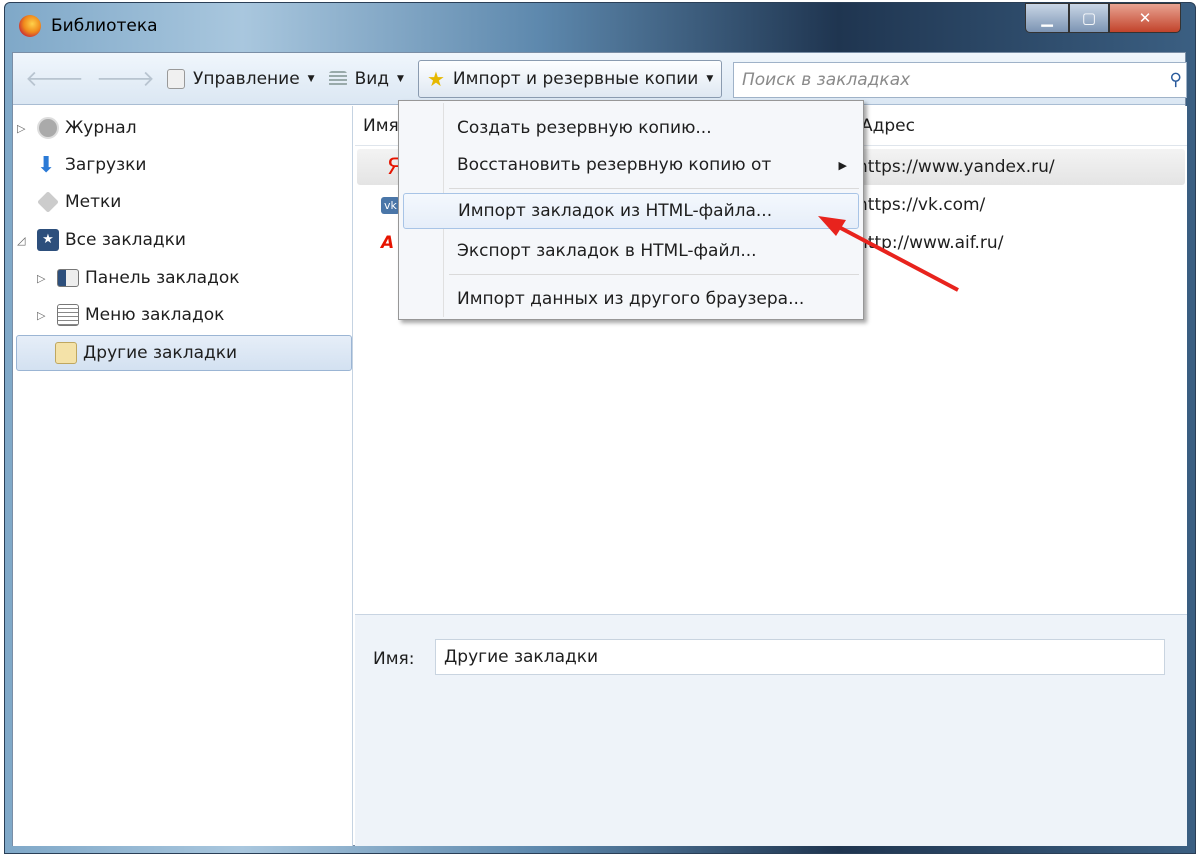 This screenshot has width=1200, height=859. What do you see at coordinates (394, 659) in the screenshot?
I see `name-label: Имя:` at bounding box center [394, 659].